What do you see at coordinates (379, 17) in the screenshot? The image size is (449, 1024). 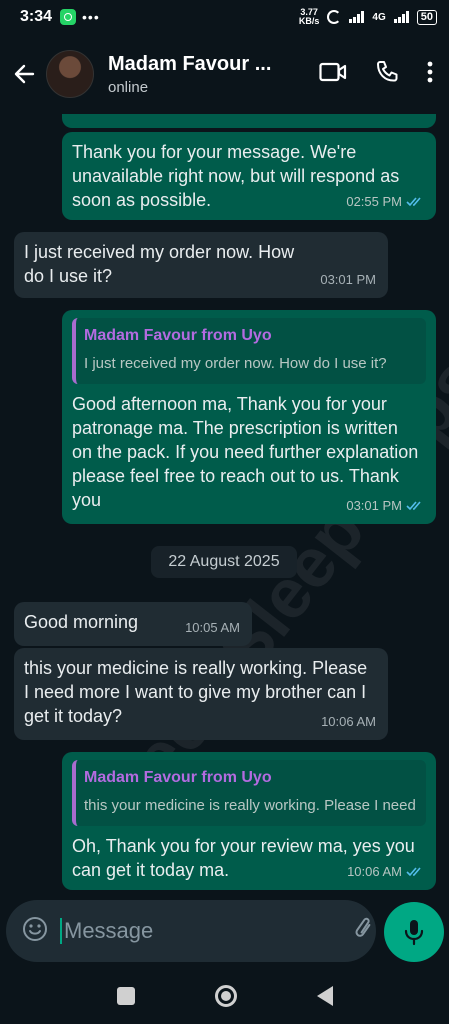 I see `network-type: 4G` at bounding box center [379, 17].